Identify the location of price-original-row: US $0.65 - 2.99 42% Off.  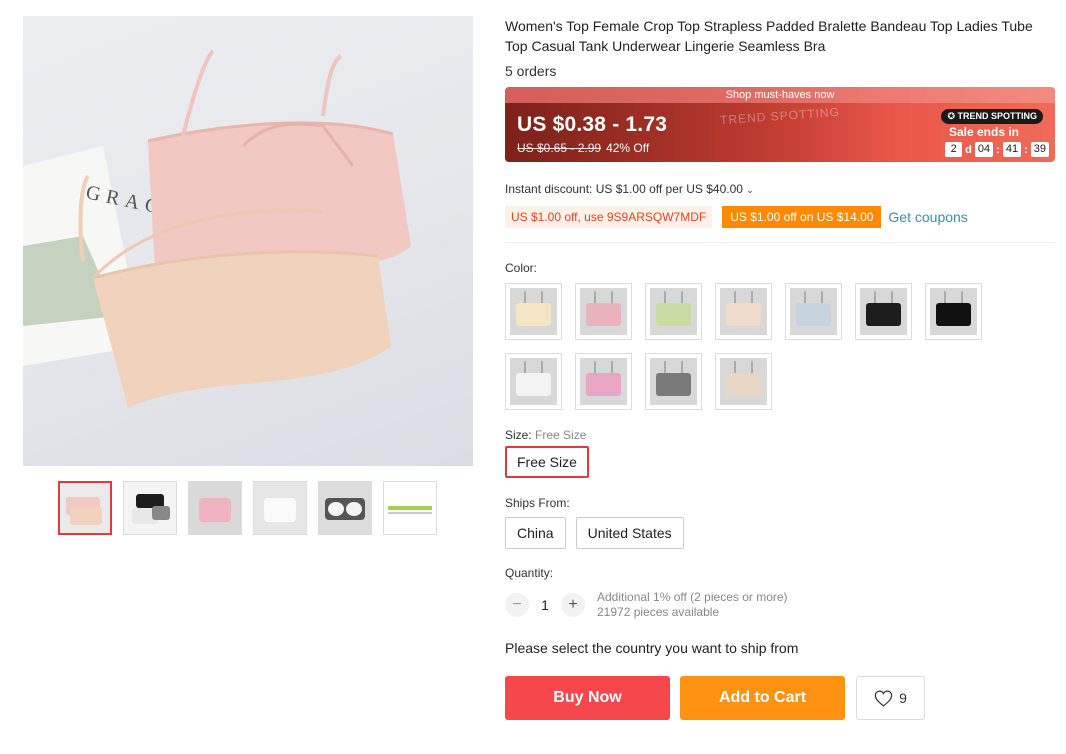
(583, 148).